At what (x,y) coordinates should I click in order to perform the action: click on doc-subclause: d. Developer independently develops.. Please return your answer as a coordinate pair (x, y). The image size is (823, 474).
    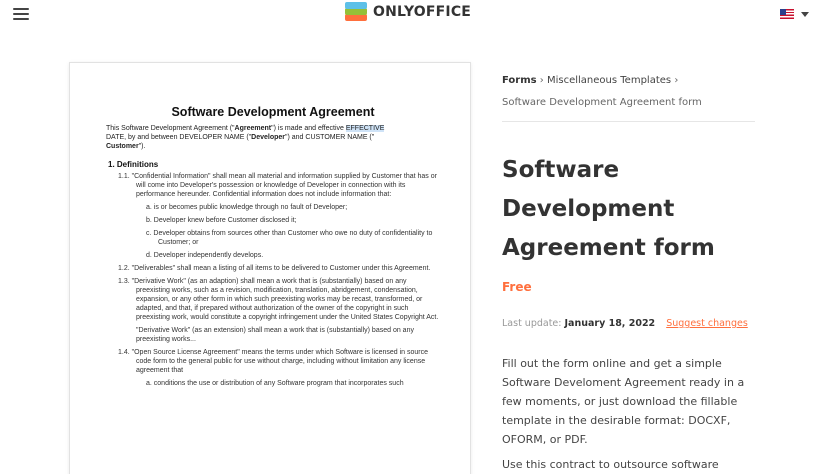
    Looking at the image, I should click on (205, 255).